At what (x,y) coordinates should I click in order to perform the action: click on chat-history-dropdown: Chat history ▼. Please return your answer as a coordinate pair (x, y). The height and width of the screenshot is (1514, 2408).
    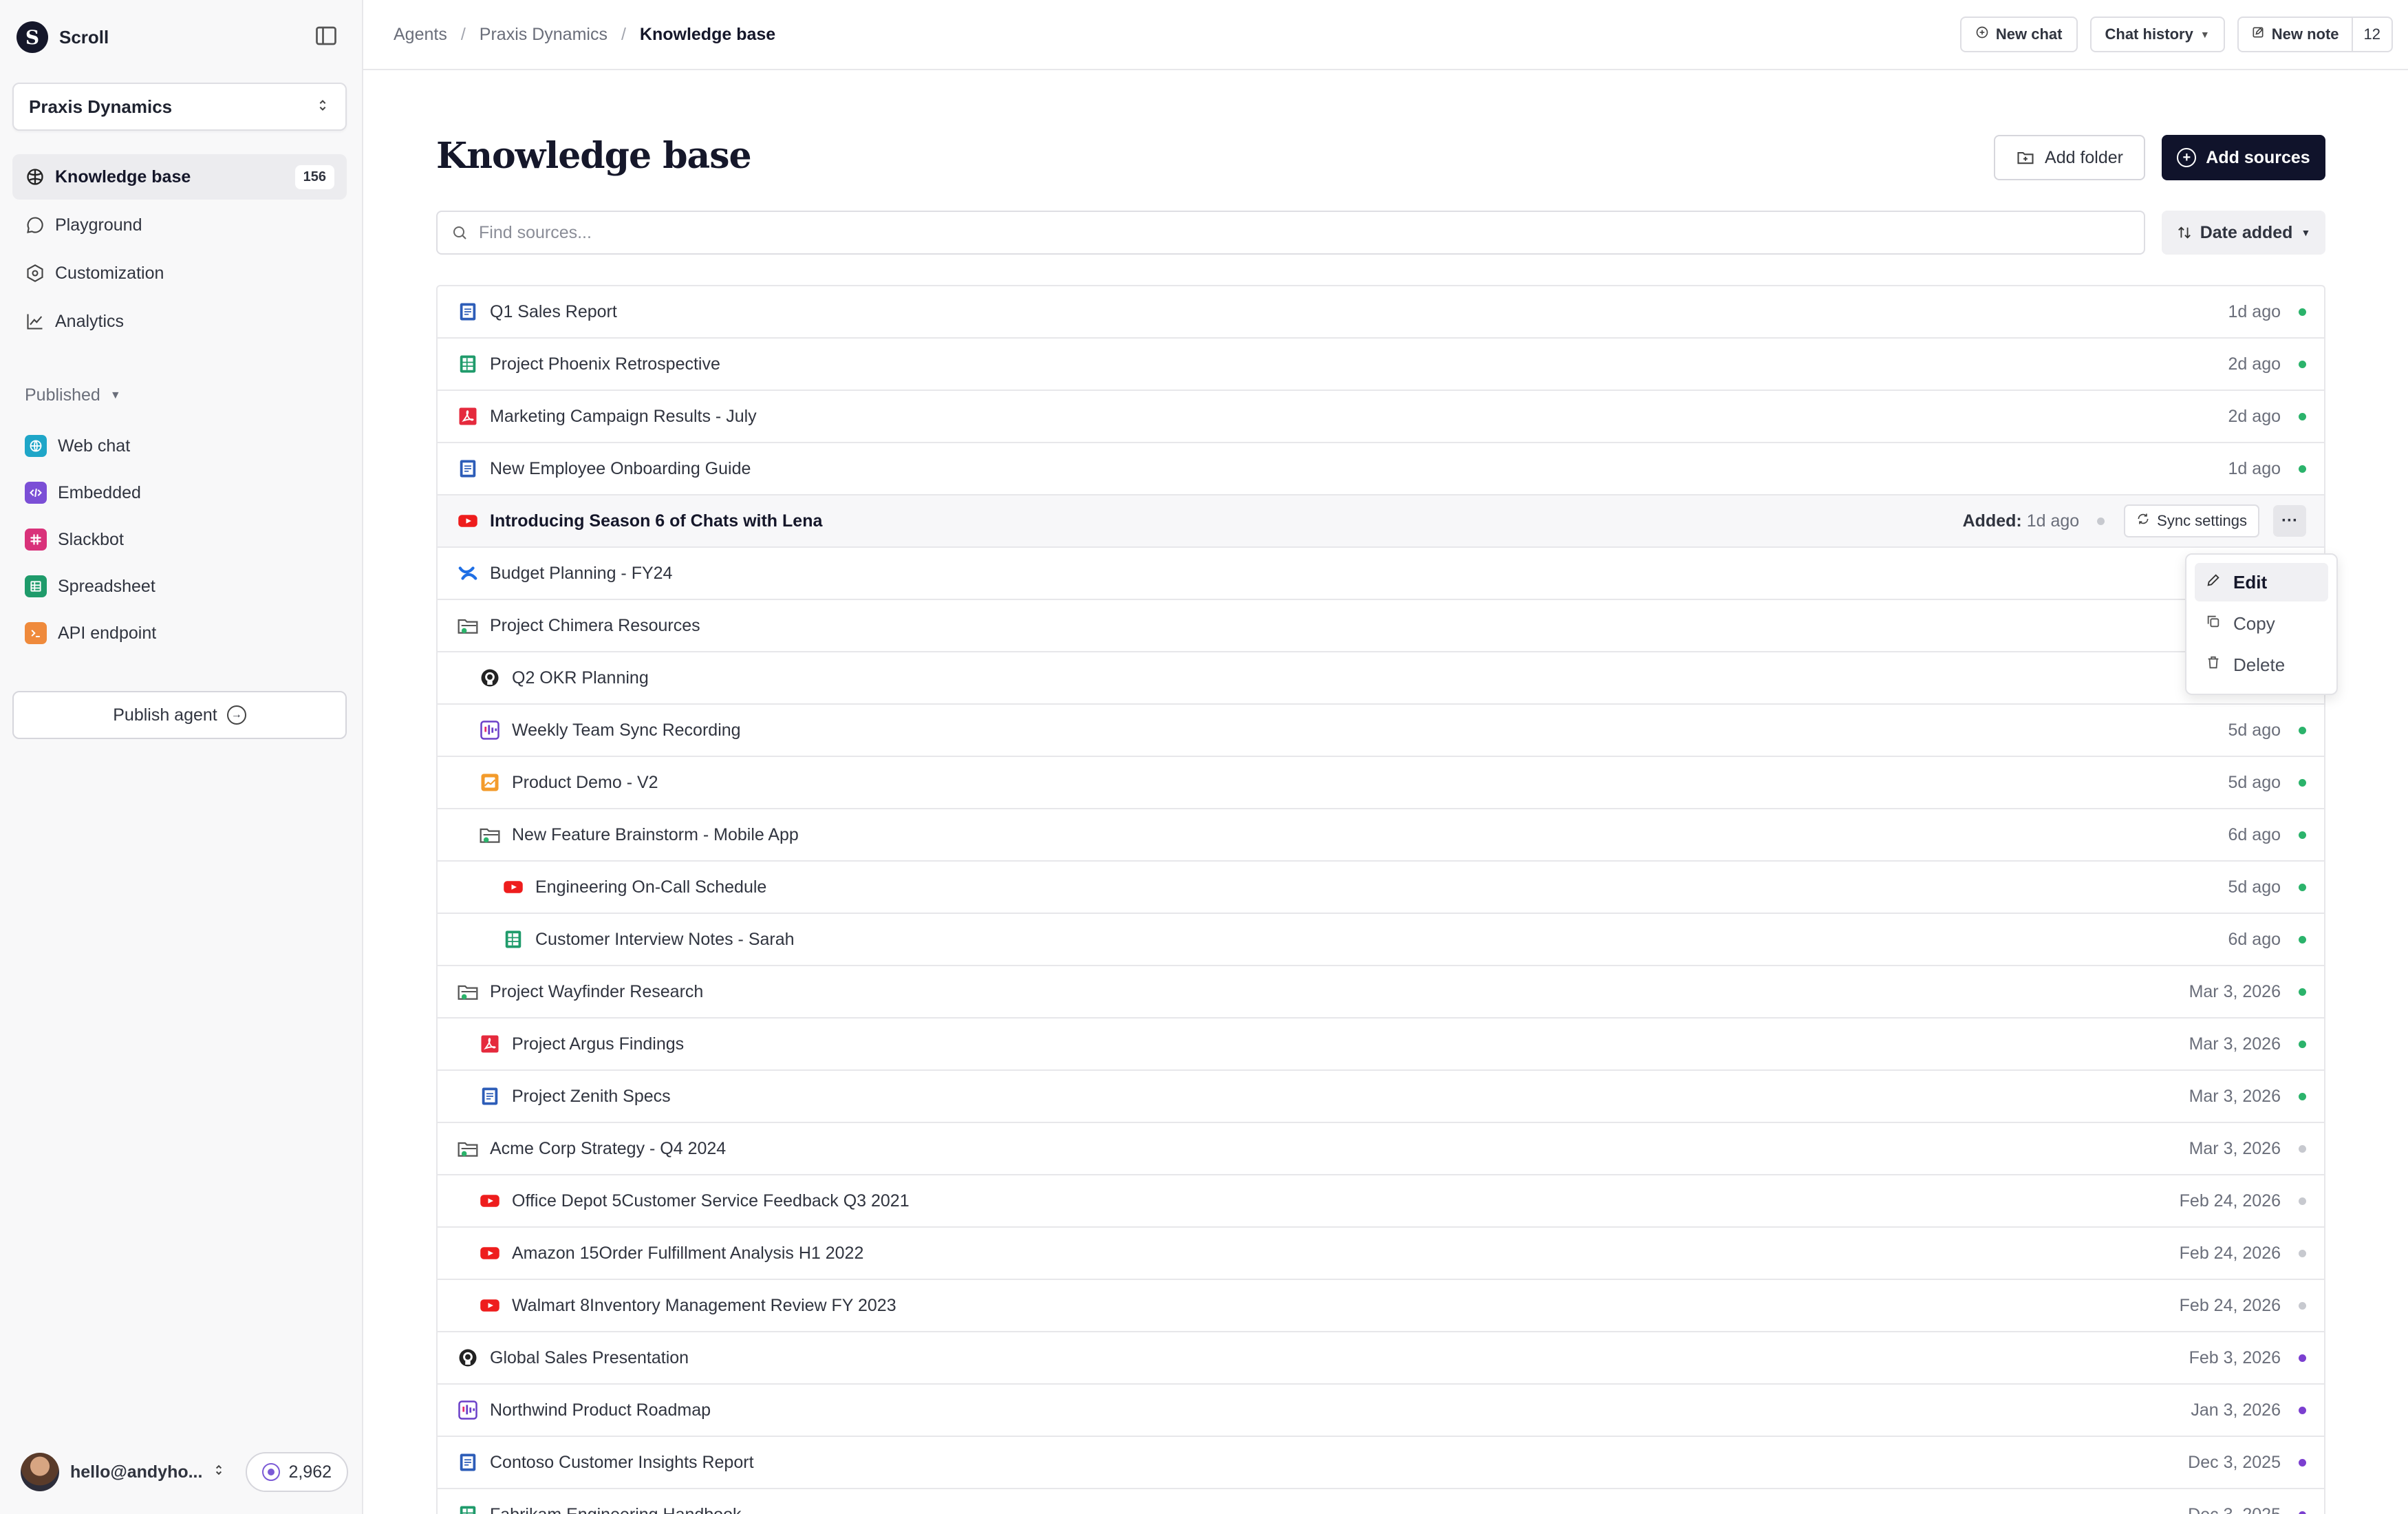
    Looking at the image, I should click on (2157, 34).